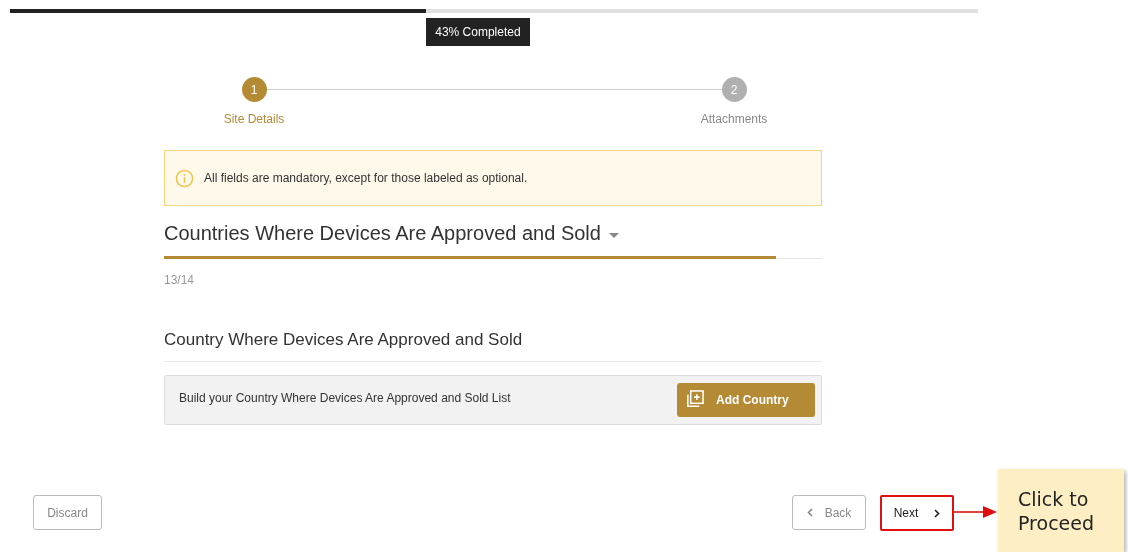 This screenshot has height=552, width=1128. What do you see at coordinates (917, 513) in the screenshot?
I see `next-button: Next` at bounding box center [917, 513].